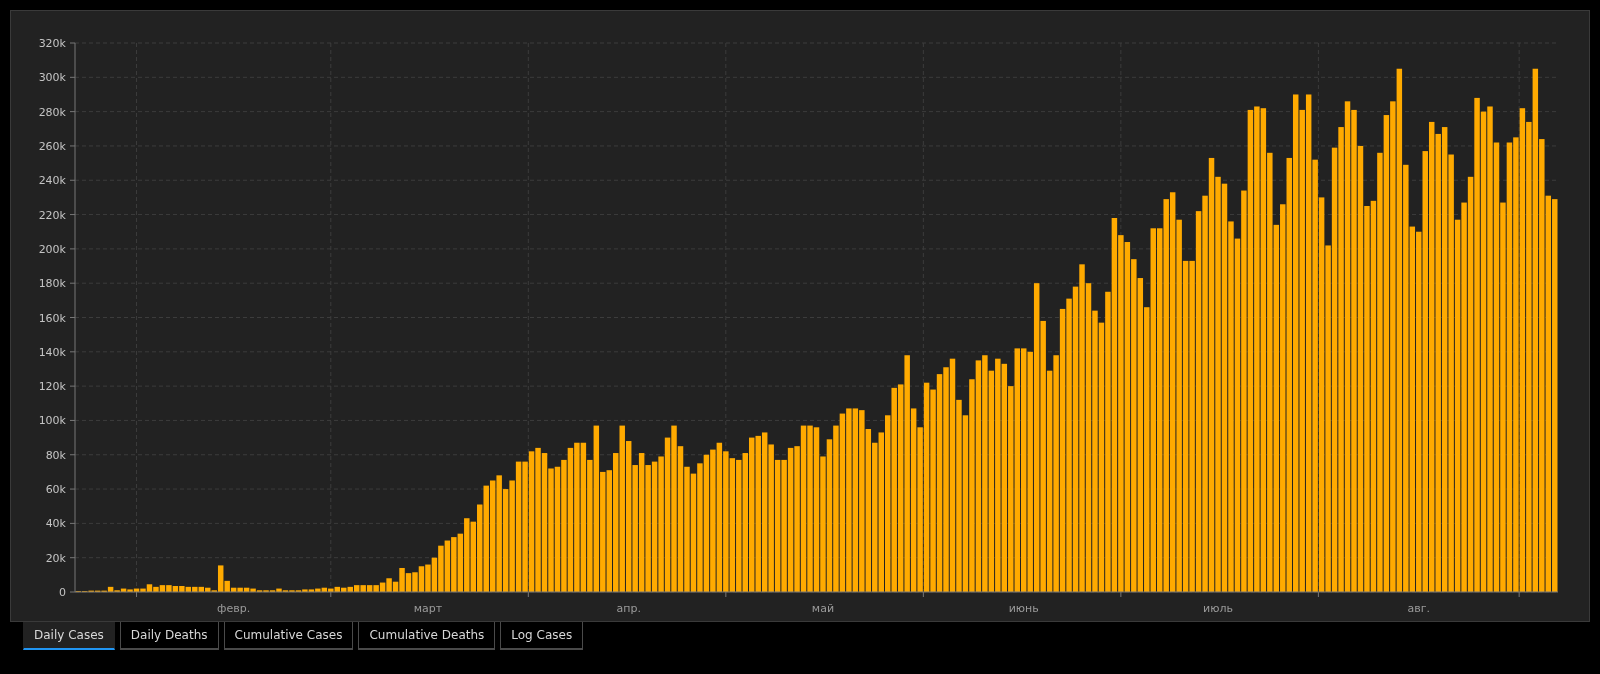  I want to click on y-axis-label: 320k, so click(52, 43).